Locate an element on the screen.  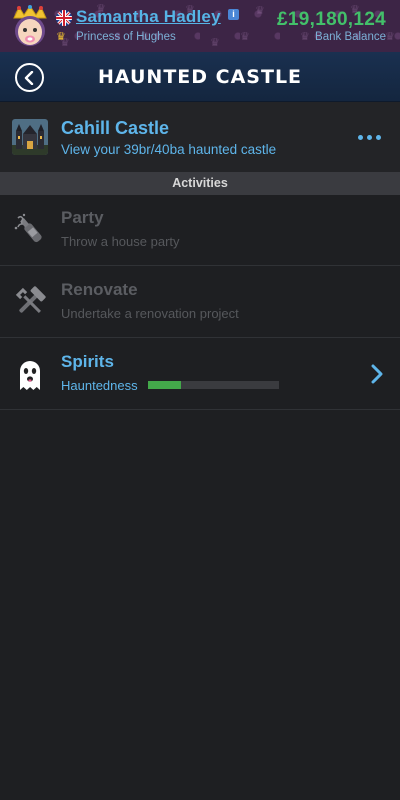
activity-label: Party is located at coordinates (82, 217).